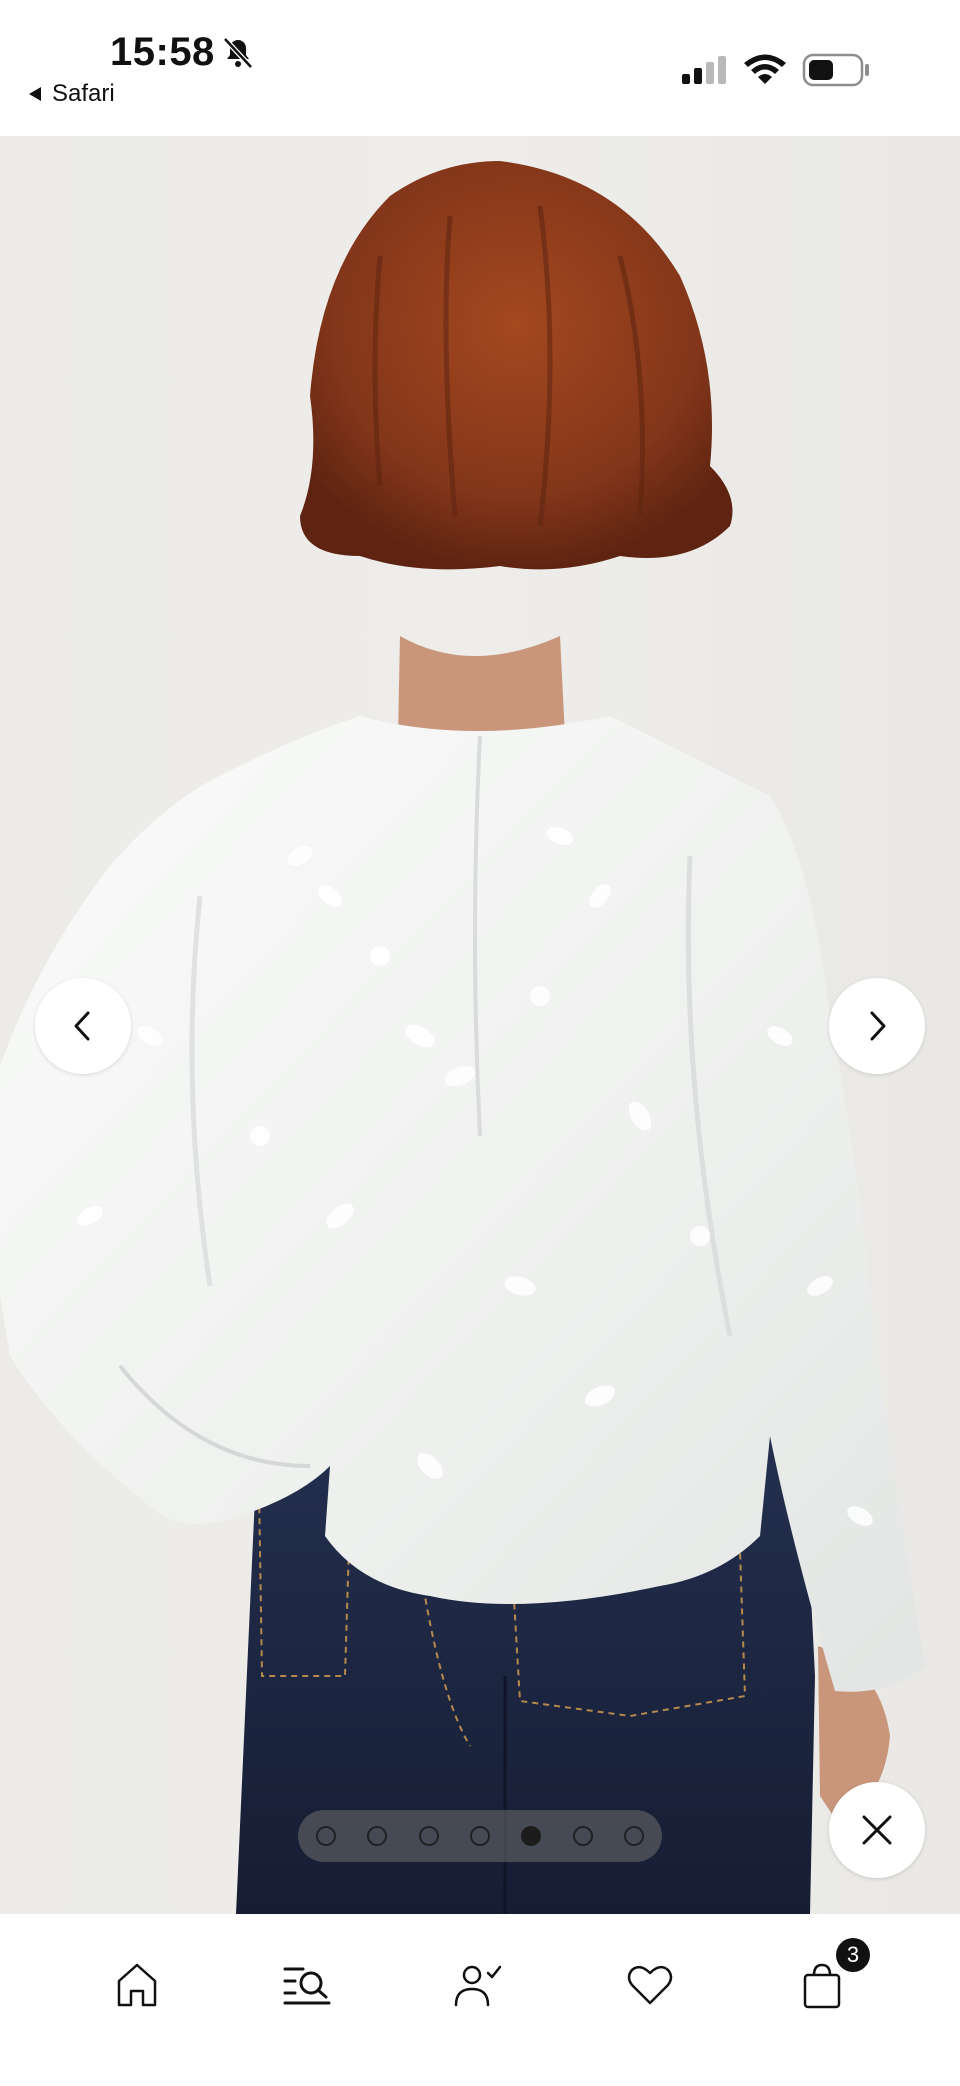  What do you see at coordinates (480, 68) in the screenshot?
I see `status-bar: 15:58 Safari` at bounding box center [480, 68].